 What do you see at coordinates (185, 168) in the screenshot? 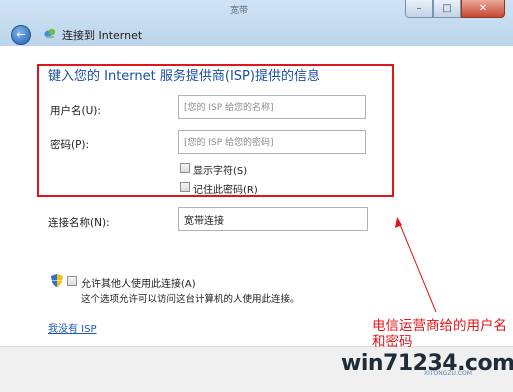
I see `show-characters-checkbox` at bounding box center [185, 168].